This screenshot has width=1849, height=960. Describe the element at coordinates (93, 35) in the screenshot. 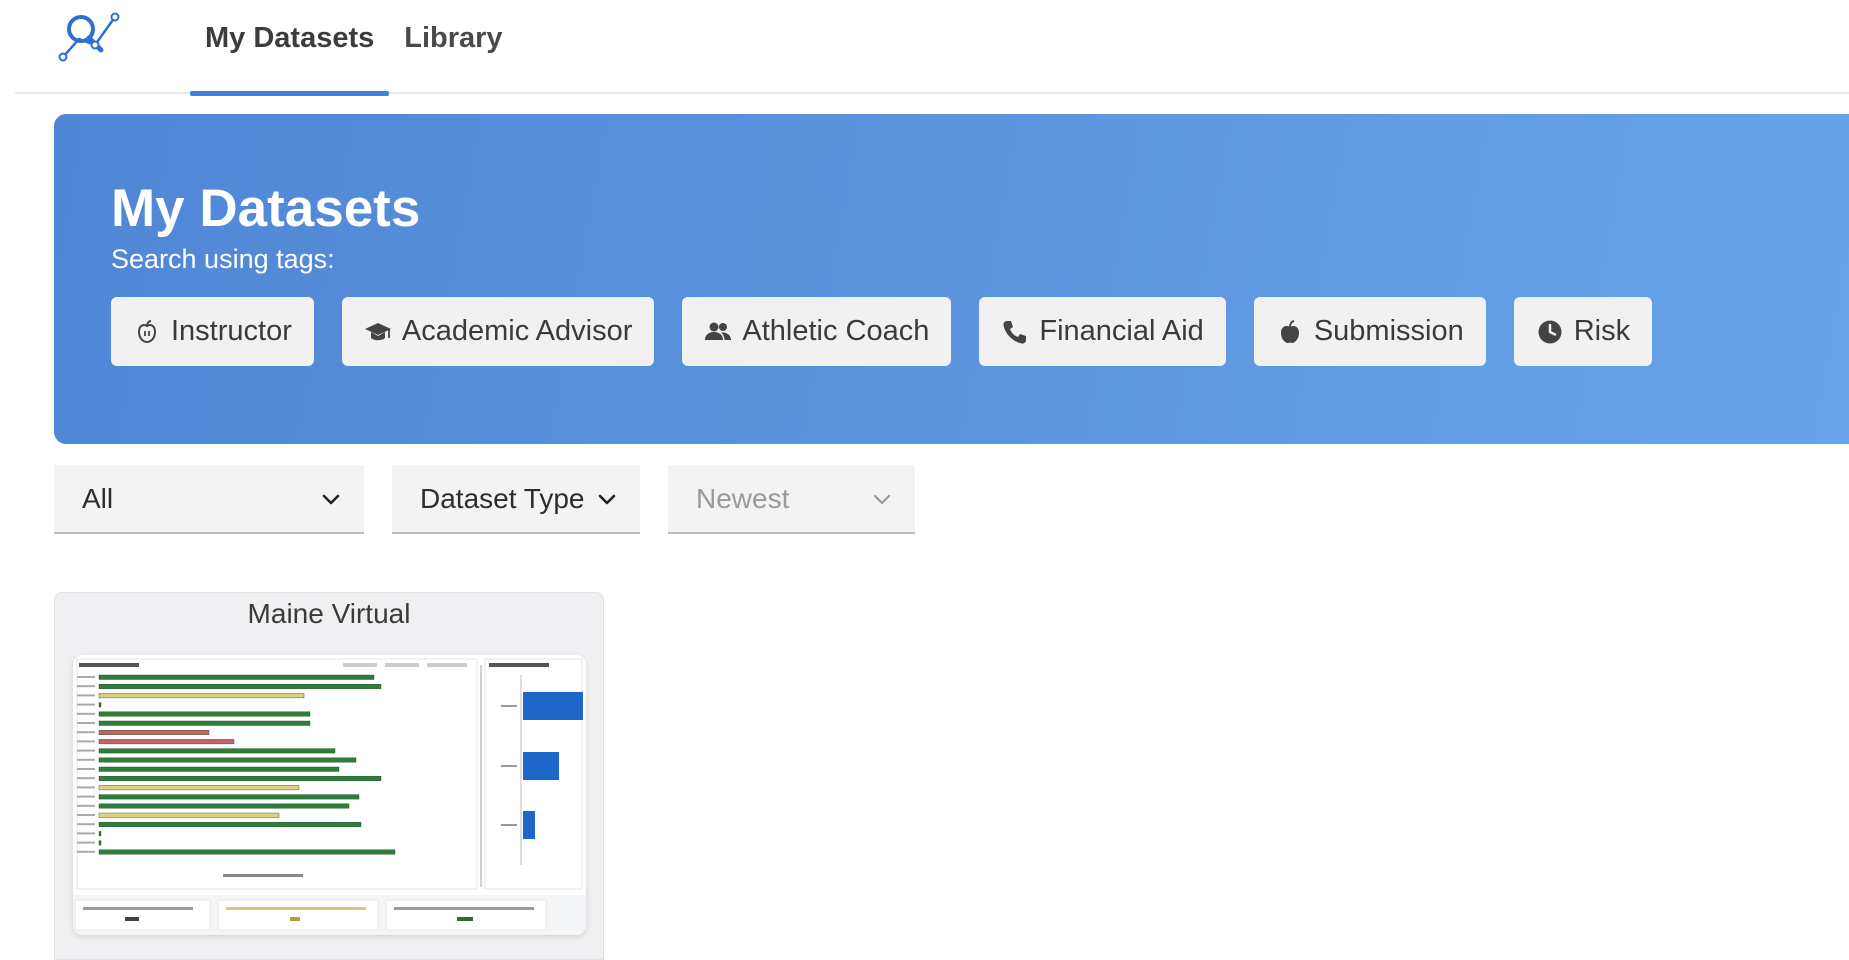

I see `app-logo-icon` at that location.